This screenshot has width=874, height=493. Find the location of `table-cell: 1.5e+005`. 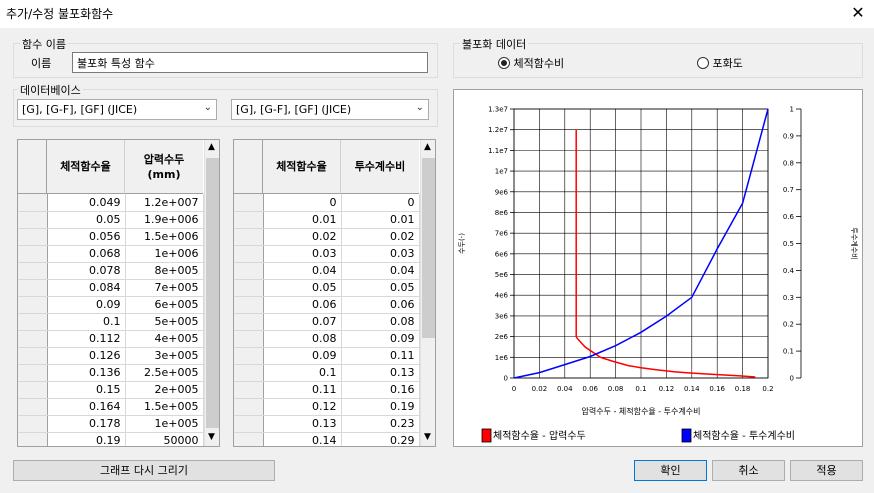

table-cell: 1.5e+005 is located at coordinates (164, 407).